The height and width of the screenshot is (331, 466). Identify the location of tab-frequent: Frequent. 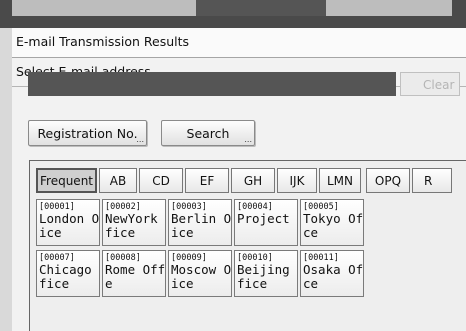
(66, 180).